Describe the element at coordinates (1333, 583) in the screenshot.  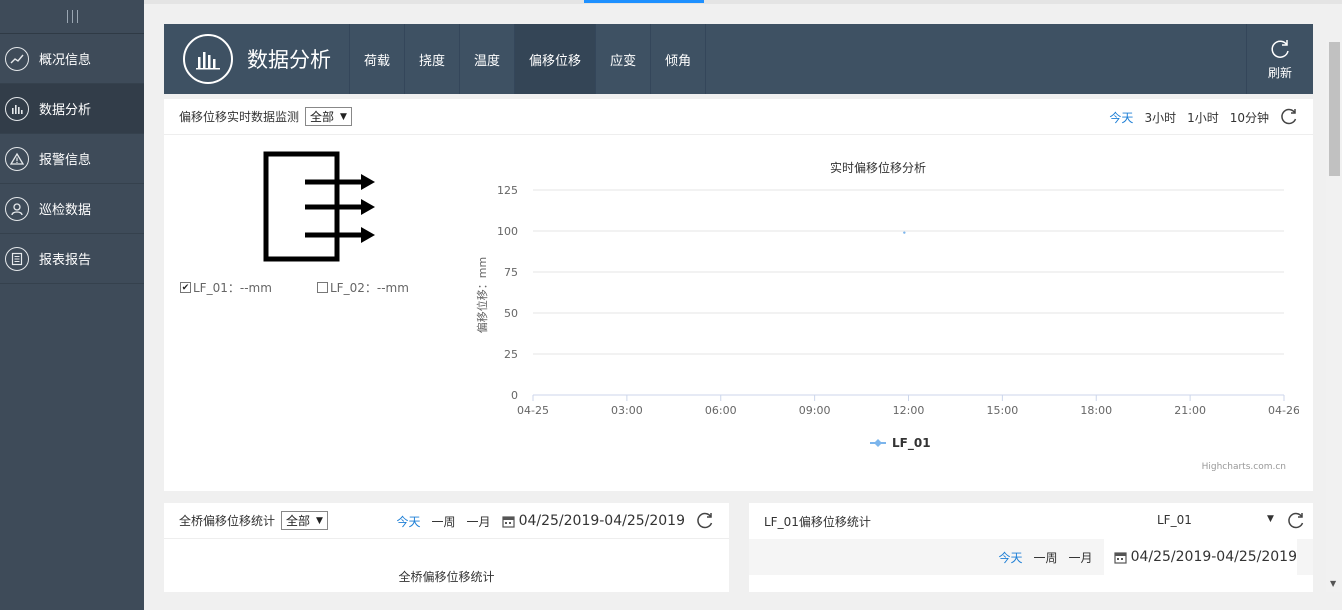
I see `scroll-down-arrow-icon: ▼` at that location.